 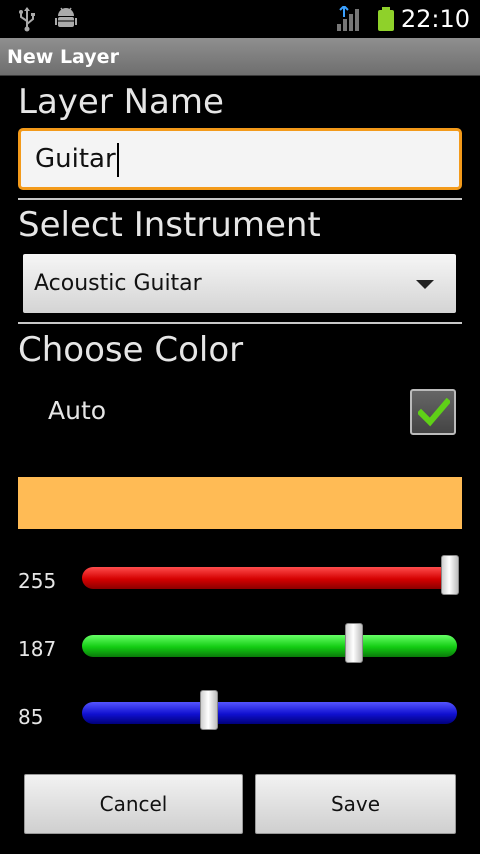 I want to click on text-caret, so click(x=117, y=159).